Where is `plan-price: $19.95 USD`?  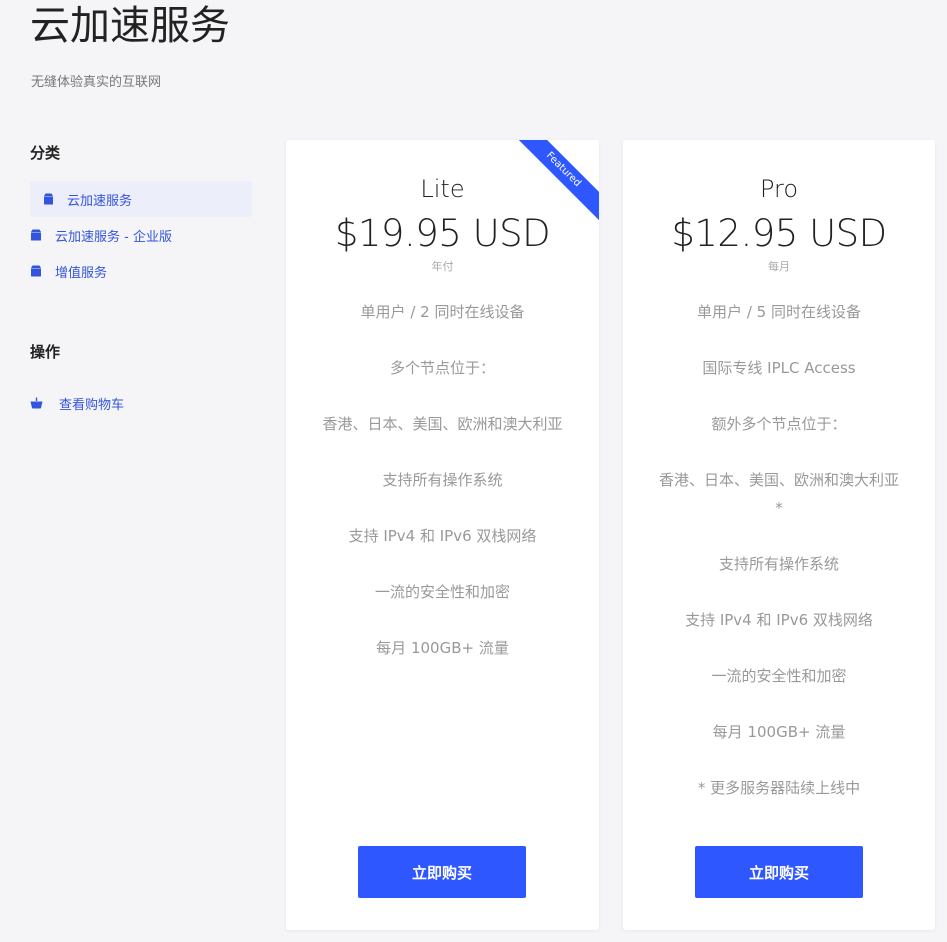
plan-price: $19.95 USD is located at coordinates (442, 233).